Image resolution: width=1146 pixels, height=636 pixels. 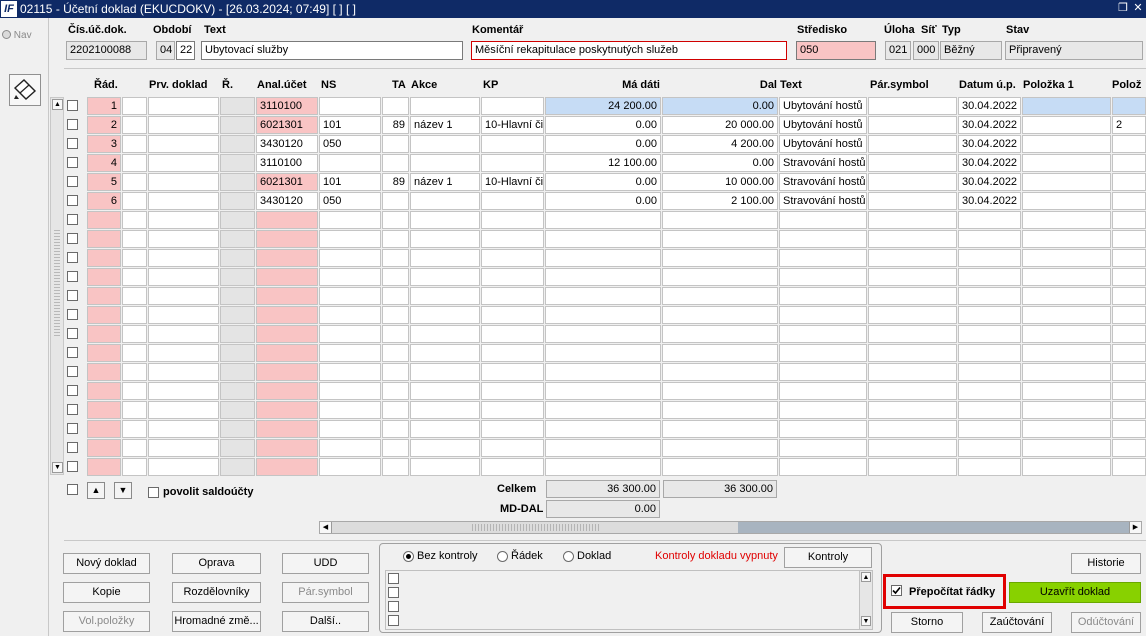 What do you see at coordinates (96, 490) in the screenshot?
I see `move-up-button: ▲` at bounding box center [96, 490].